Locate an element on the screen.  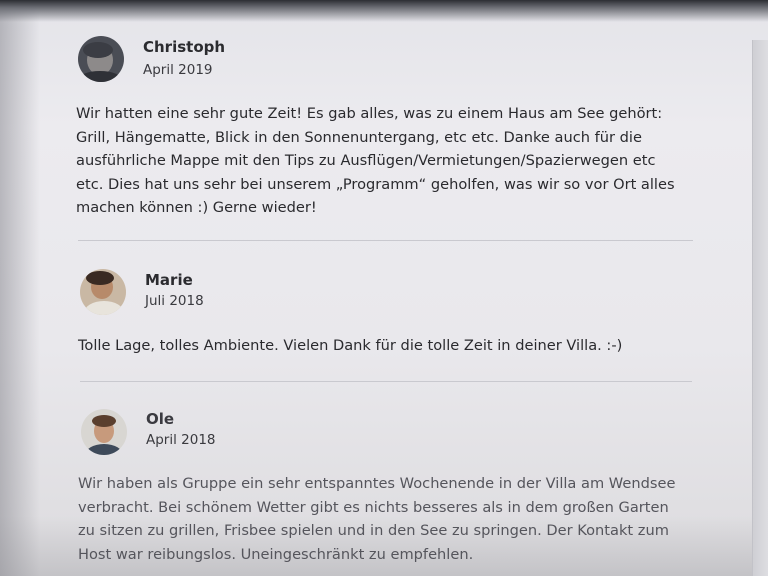
review-date: Juli 2018 is located at coordinates (174, 301).